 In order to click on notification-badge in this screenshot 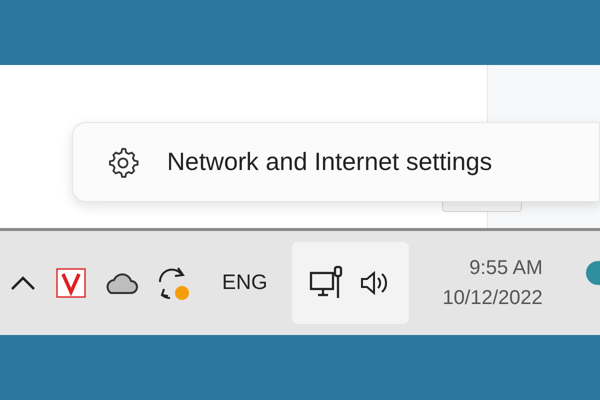, I will do `click(593, 273)`.